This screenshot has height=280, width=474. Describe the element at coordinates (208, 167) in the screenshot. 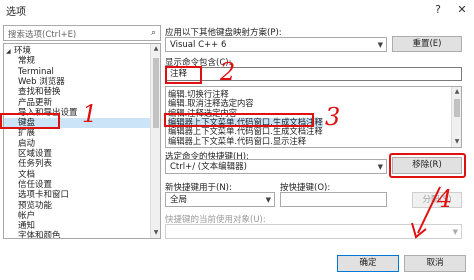

I see `shortcut-value: Ctrl+/ (文本编辑器)` at that location.